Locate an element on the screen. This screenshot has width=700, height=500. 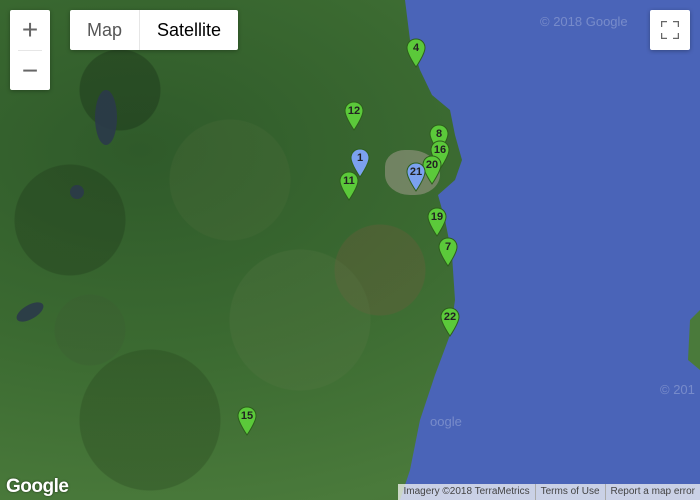
map-marker-19: 19 is located at coordinates (437, 222).